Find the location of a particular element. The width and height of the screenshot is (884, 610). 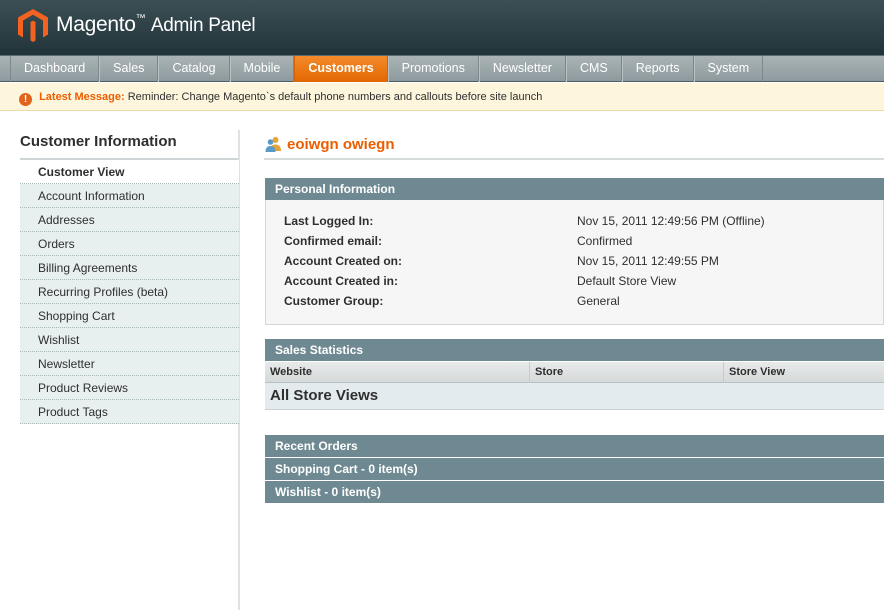

tab-newsletter: Newsletter is located at coordinates (129, 364).